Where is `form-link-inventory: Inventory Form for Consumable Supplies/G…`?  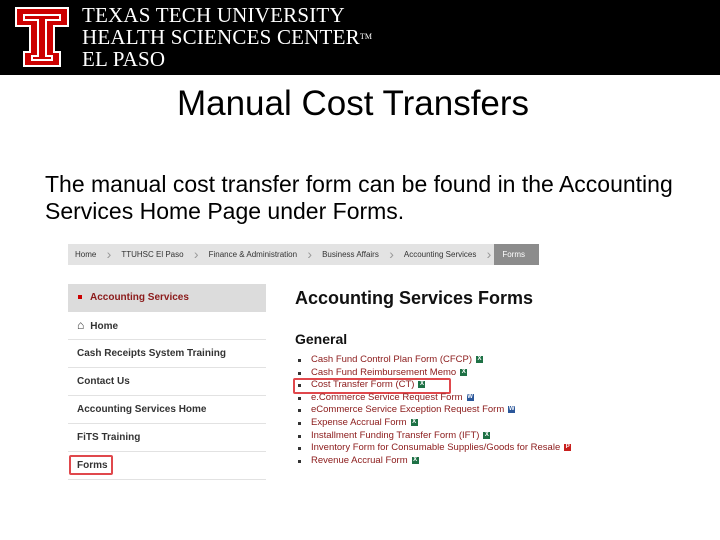
form-link-inventory: Inventory Form for Consumable Supplies/G… is located at coordinates (505, 448).